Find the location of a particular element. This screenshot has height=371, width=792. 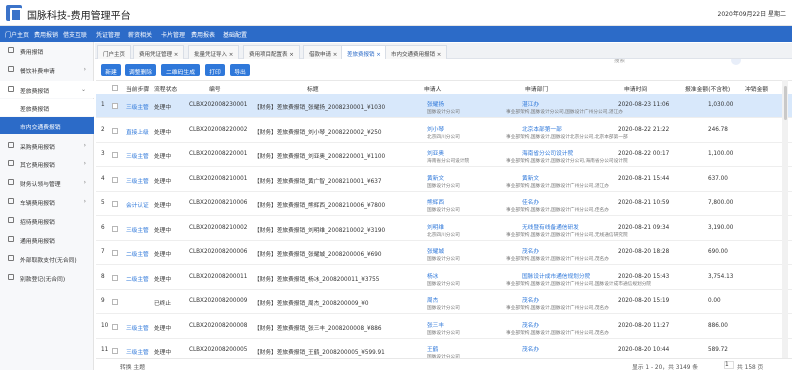

applicant-name: 张三丰 is located at coordinates (435, 324).